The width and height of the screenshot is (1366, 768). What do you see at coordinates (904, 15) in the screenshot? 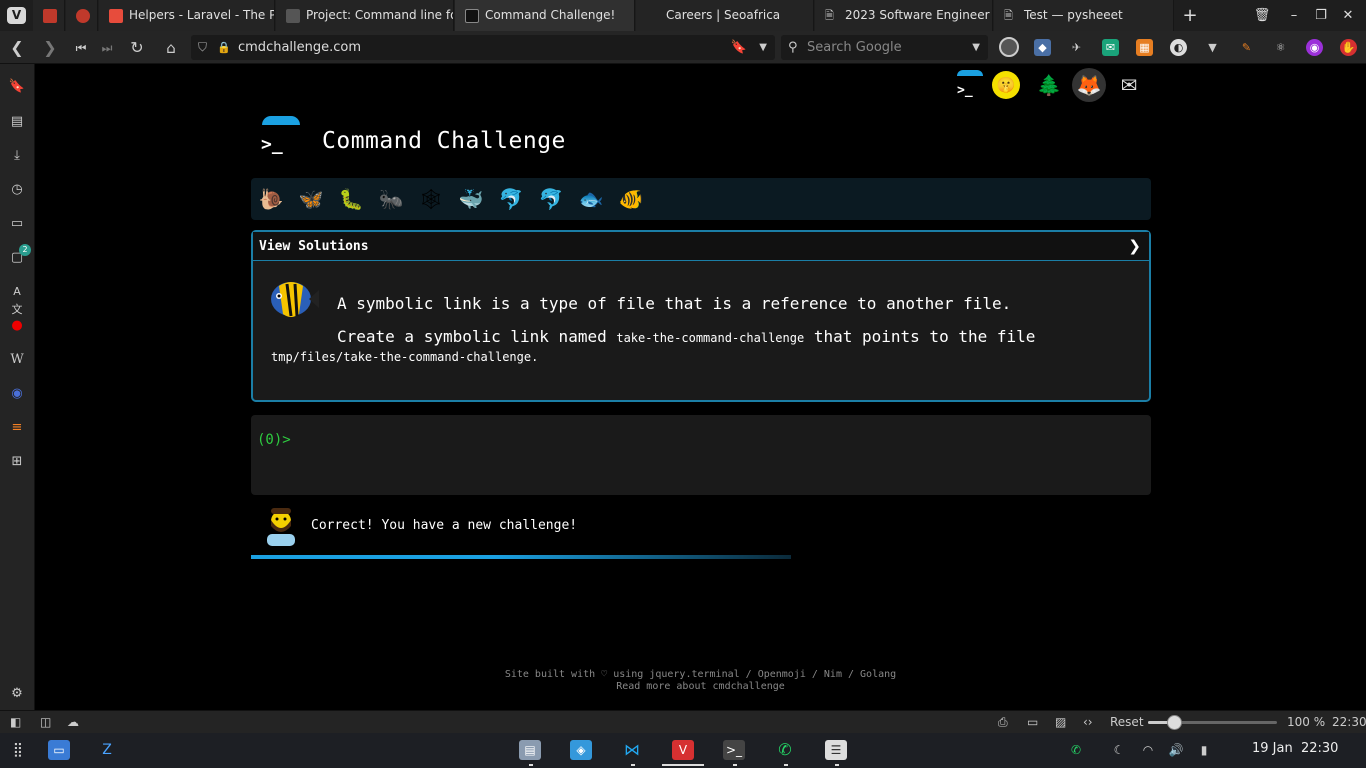
I see `tab-software-engineer: 🗎 2023 Software Engineer | L` at bounding box center [904, 15].